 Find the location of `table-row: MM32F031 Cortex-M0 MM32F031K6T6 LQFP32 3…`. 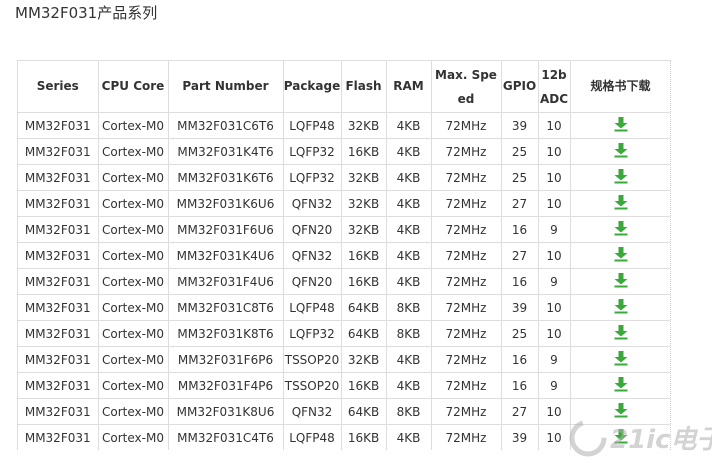

table-row: MM32F031 Cortex-M0 MM32F031K6T6 LQFP32 3… is located at coordinates (344, 177).